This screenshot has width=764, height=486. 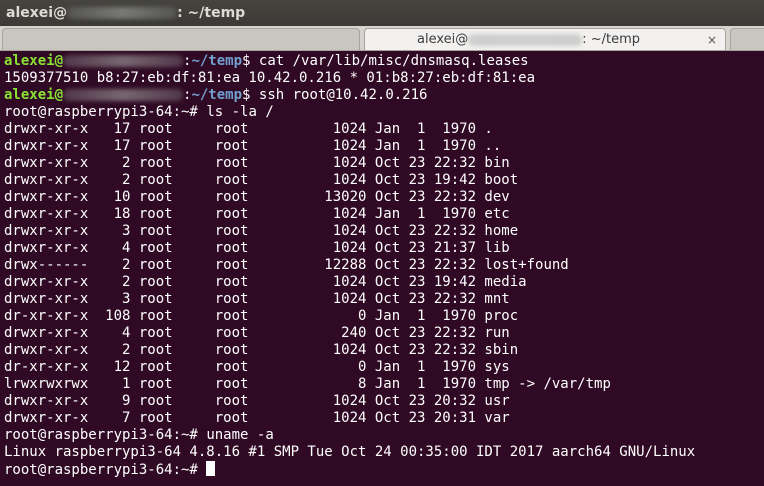 I want to click on terminal-line-ls-cmd: root@raspberrypi3-64:~# ls -la /, so click(x=139, y=112).